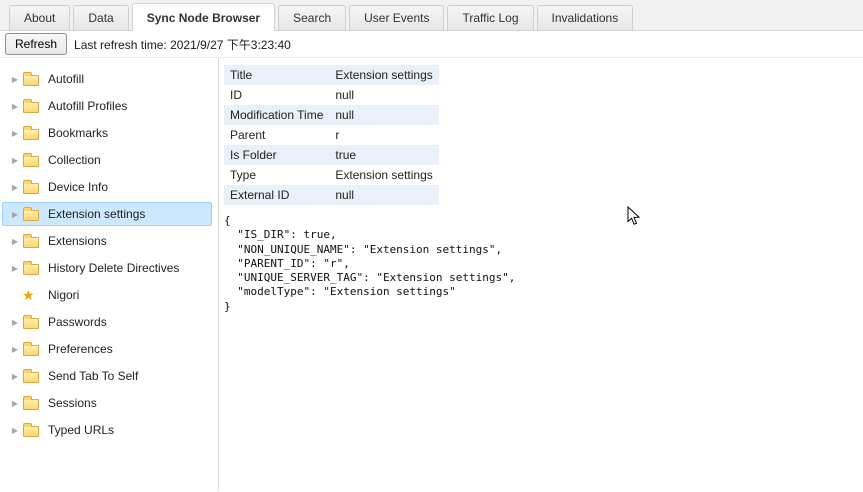 Image resolution: width=863 pixels, height=492 pixels. Describe the element at coordinates (490, 17) in the screenshot. I see `tab-traffic-log: Traffic Log` at that location.